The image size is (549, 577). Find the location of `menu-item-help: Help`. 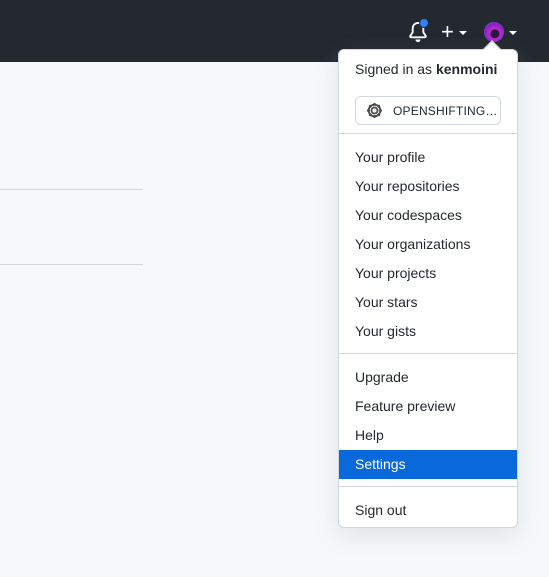

menu-item-help: Help is located at coordinates (428, 435).